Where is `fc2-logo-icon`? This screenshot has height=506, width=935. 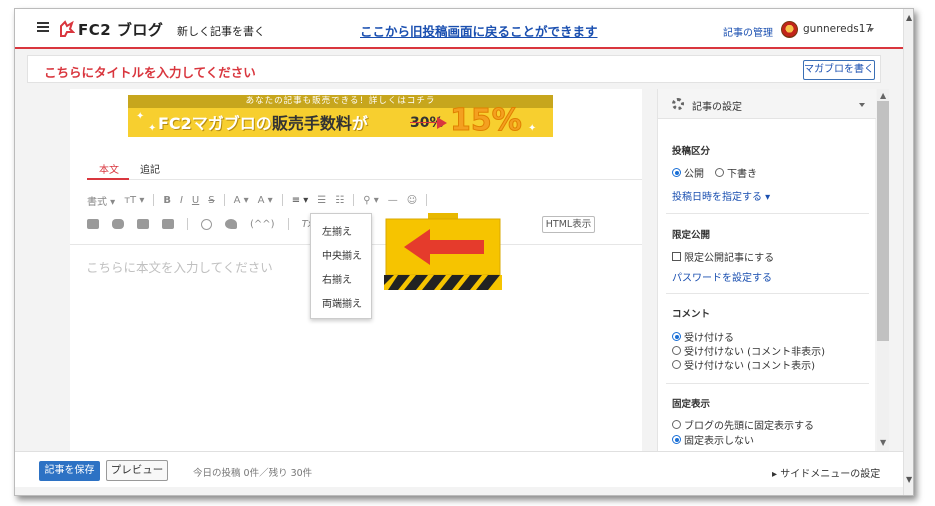 fc2-logo-icon is located at coordinates (67, 29).